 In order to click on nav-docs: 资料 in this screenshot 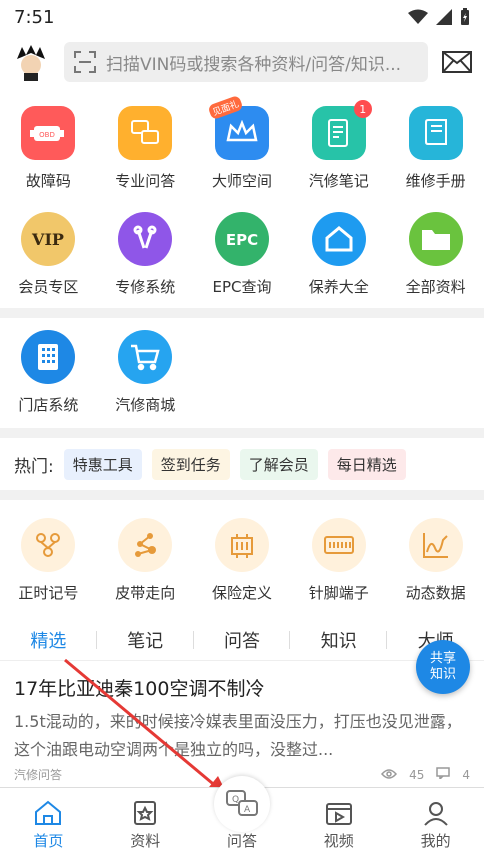, I will do `click(145, 824)`.